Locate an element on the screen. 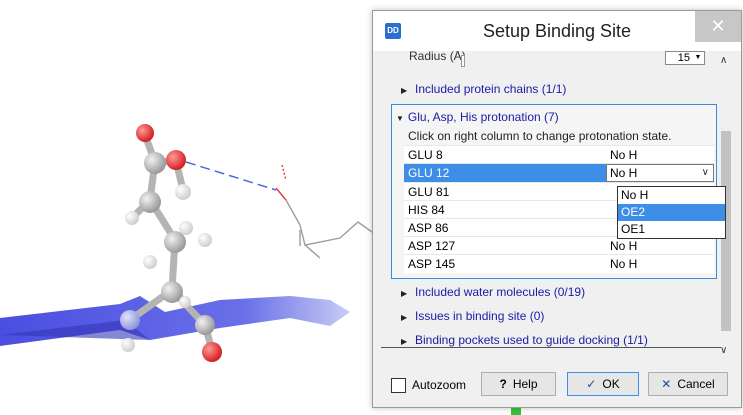 The image size is (743, 415). ok-button: ✓ OK is located at coordinates (603, 384).